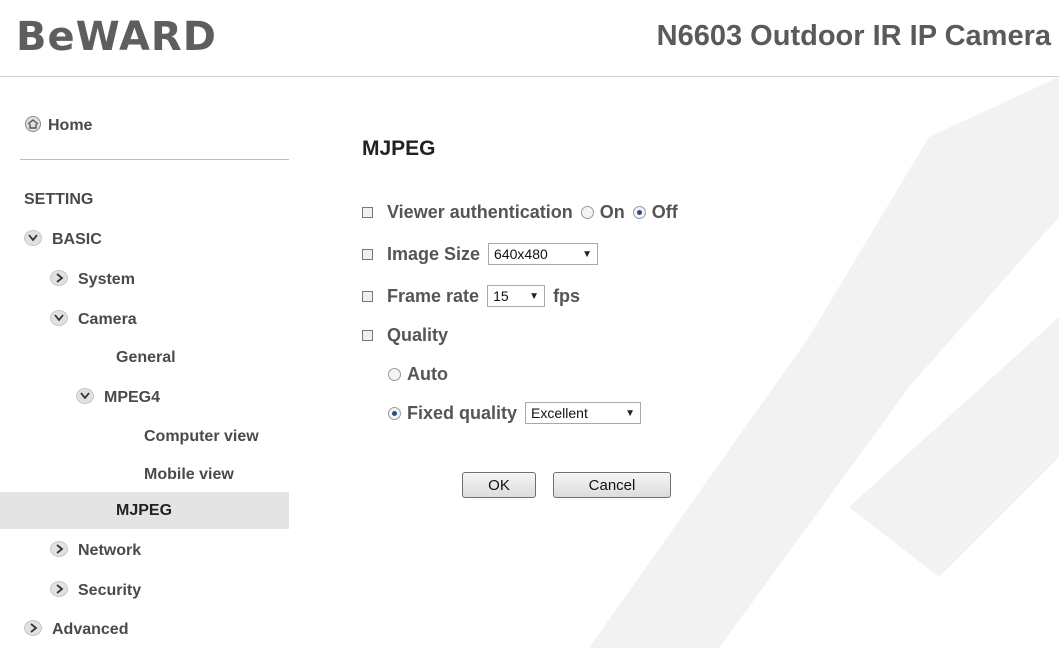  What do you see at coordinates (433, 295) in the screenshot?
I see `frame-rate-label: Frame rate` at bounding box center [433, 295].